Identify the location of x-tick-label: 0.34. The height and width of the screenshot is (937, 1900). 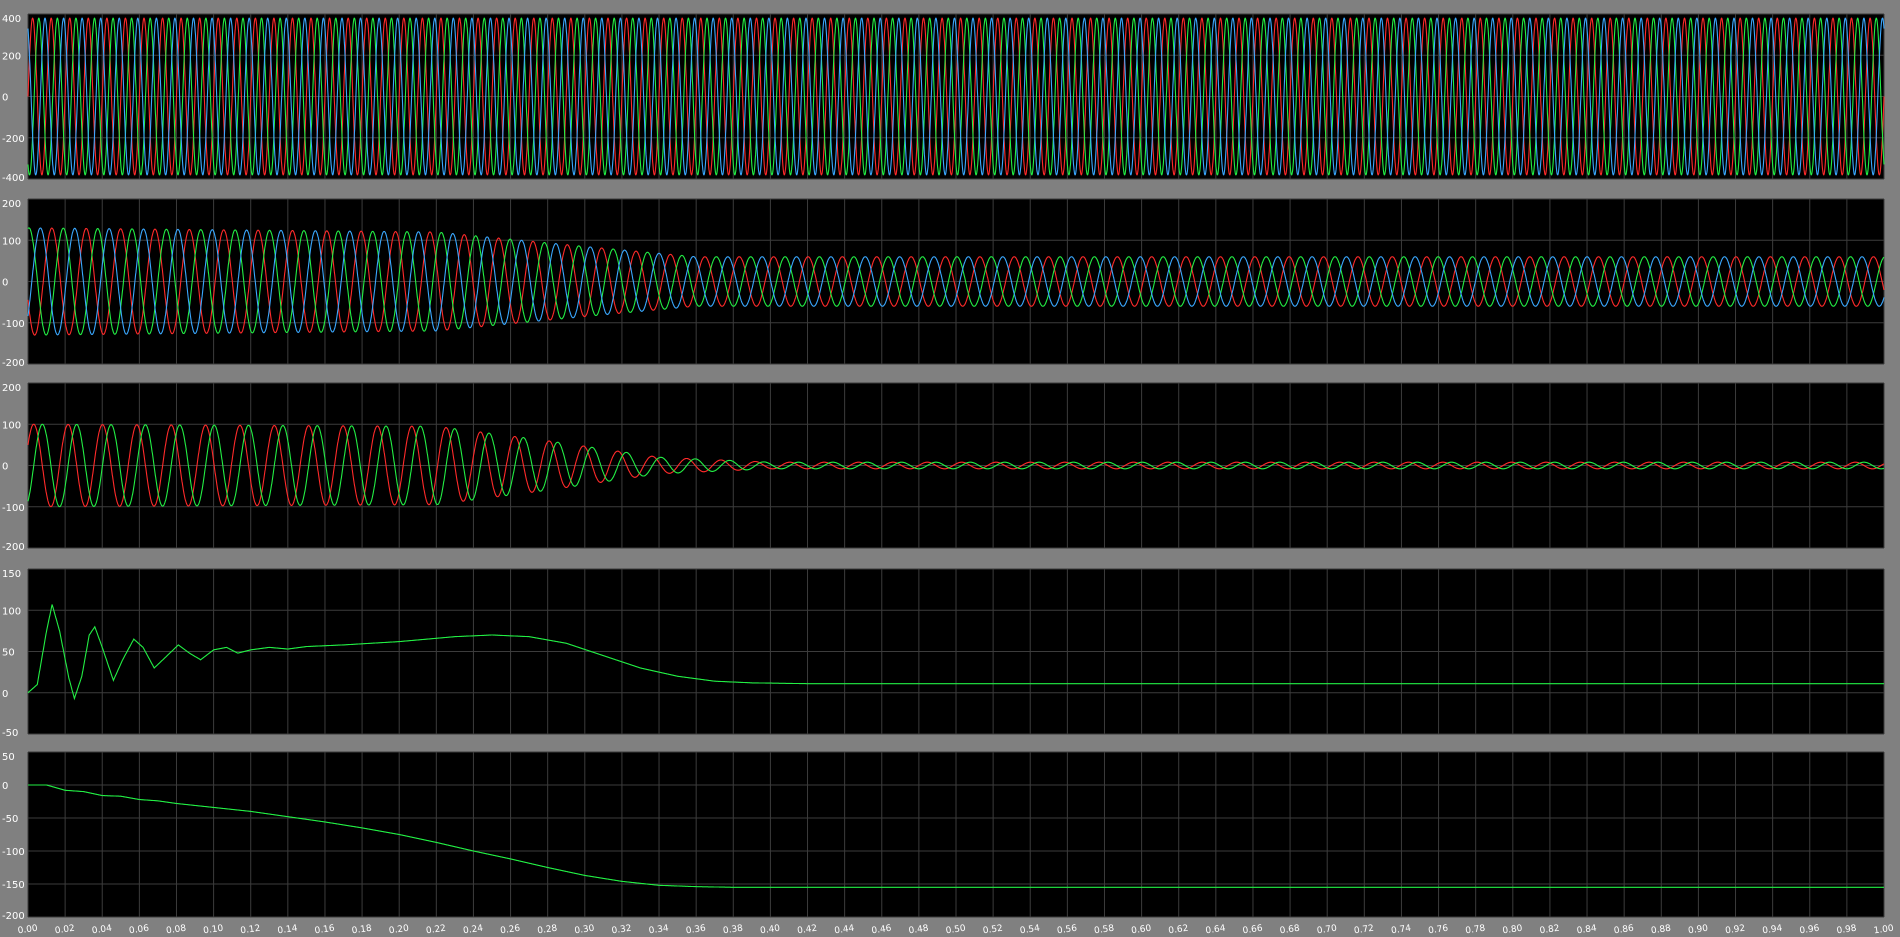
(659, 930).